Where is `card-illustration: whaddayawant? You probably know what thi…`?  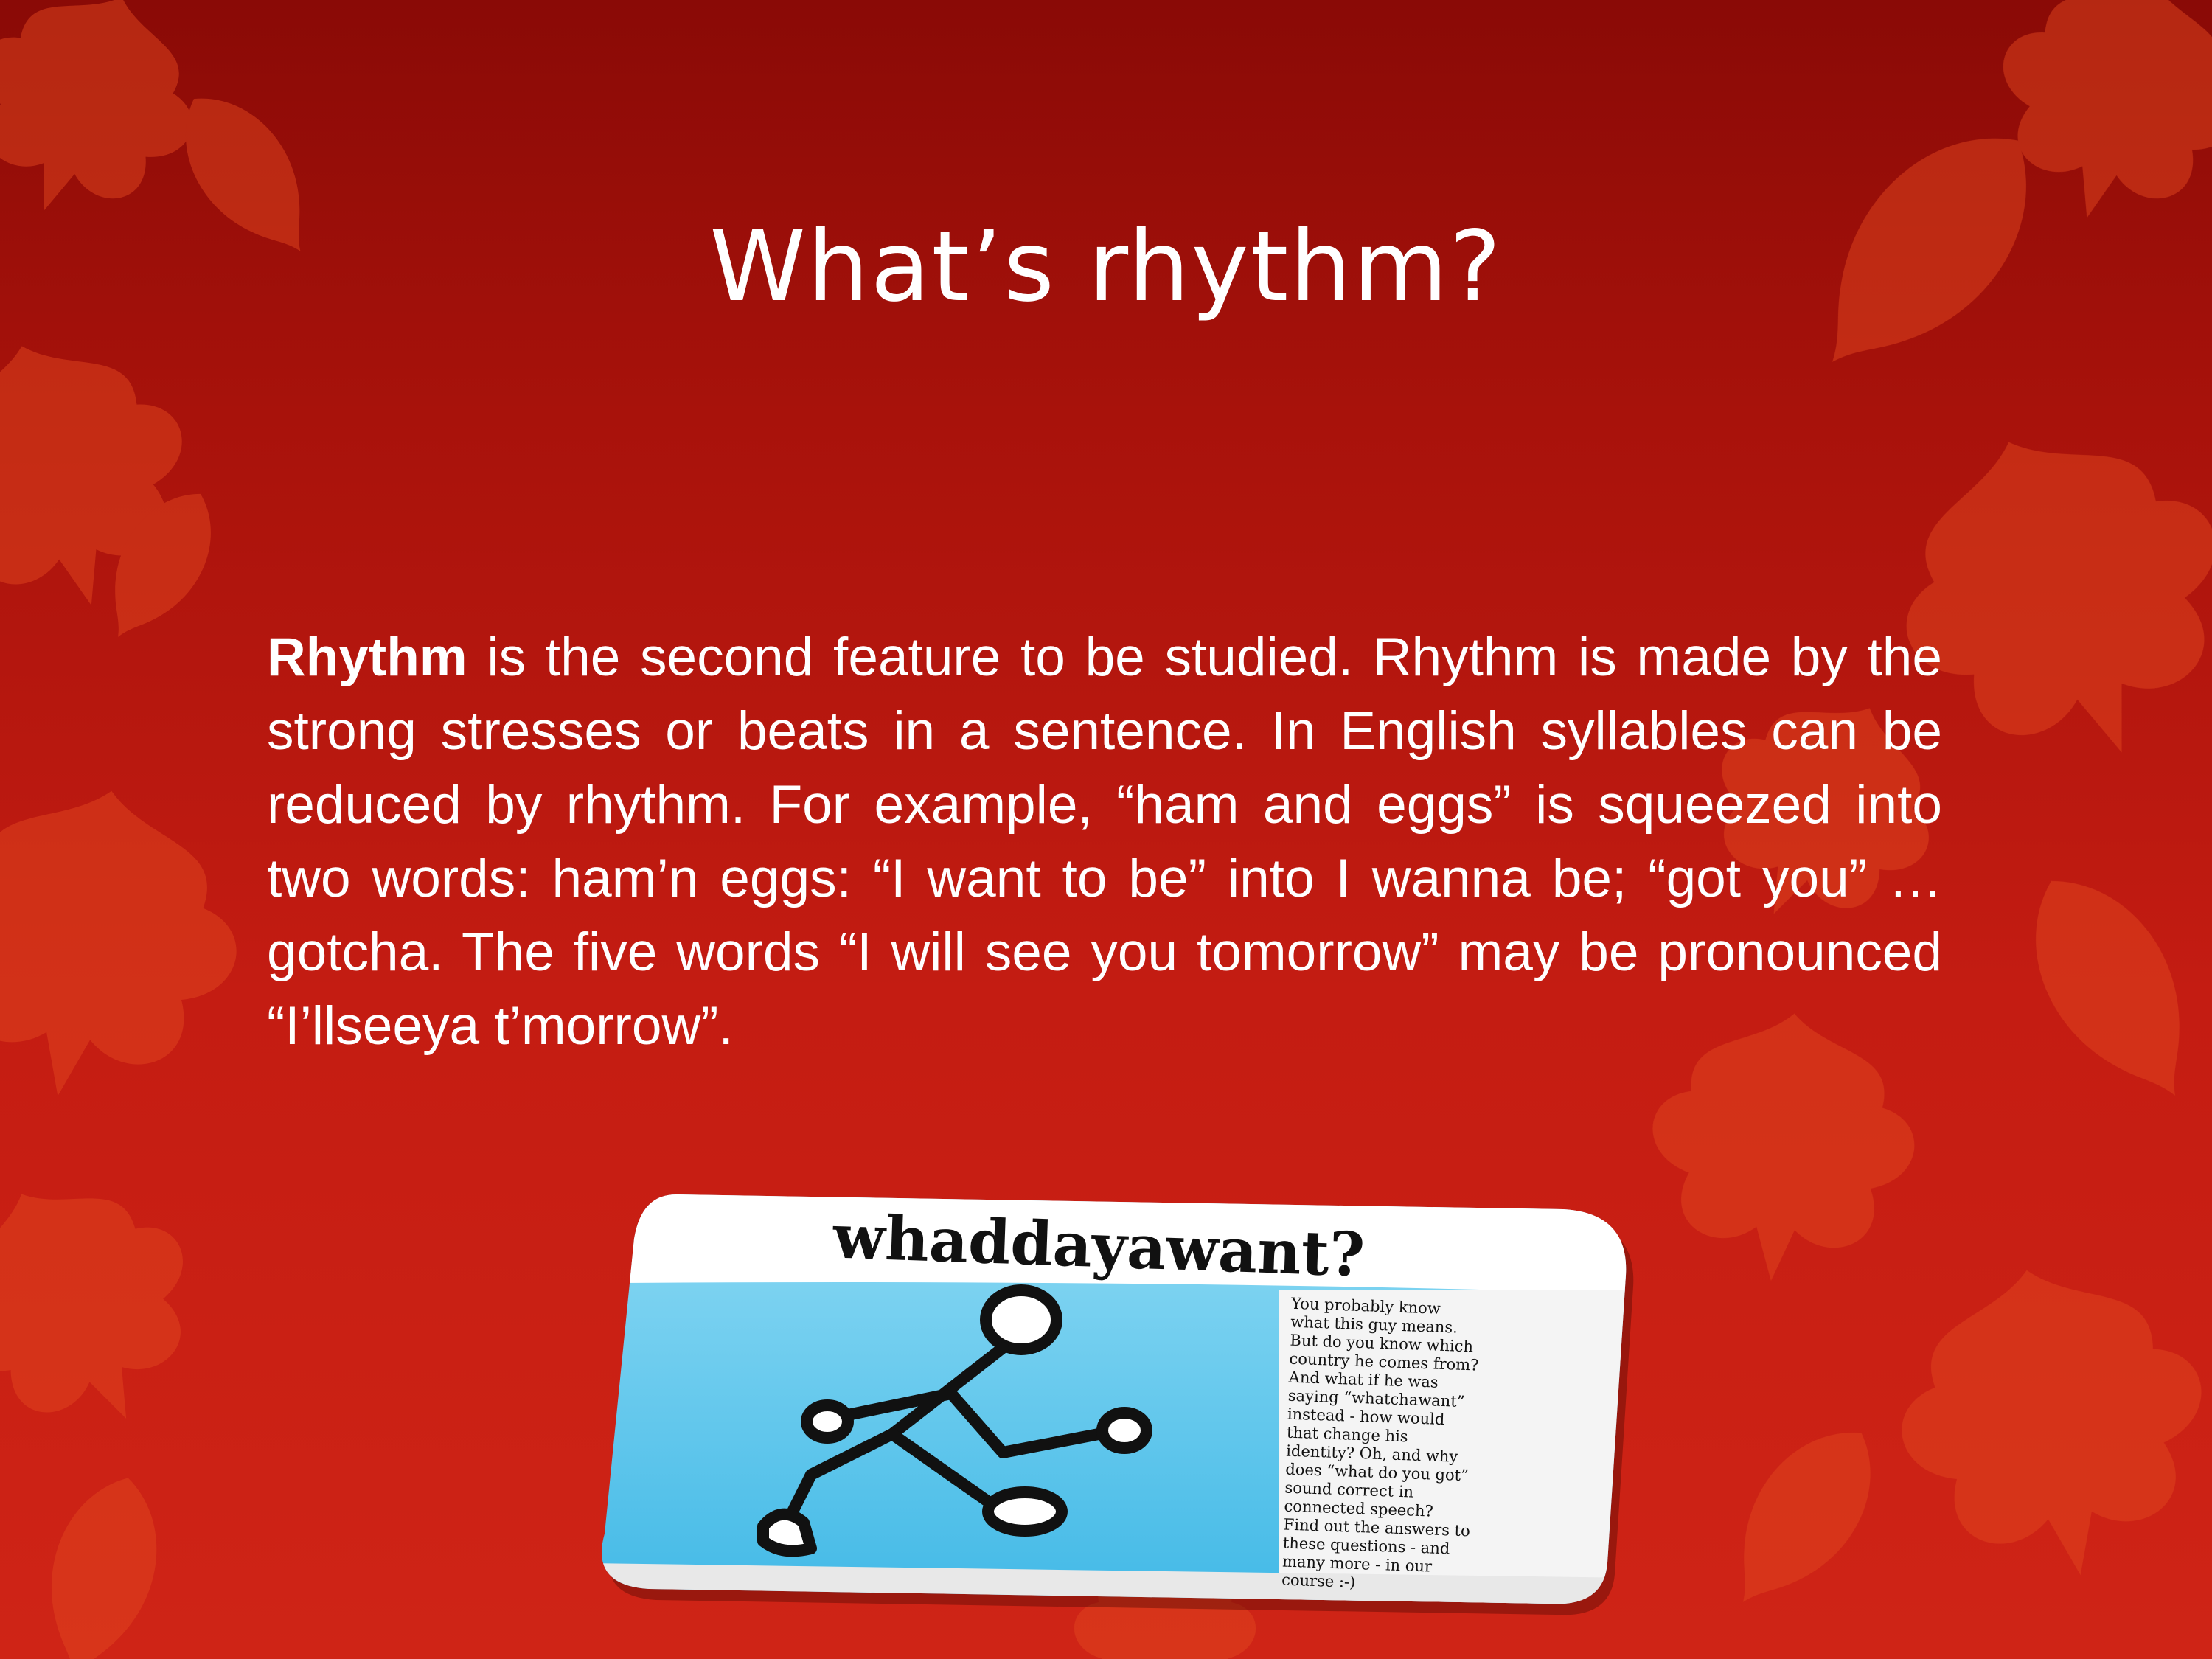
card-illustration: whaddayawant? You probably know what thi… is located at coordinates (1118, 1404).